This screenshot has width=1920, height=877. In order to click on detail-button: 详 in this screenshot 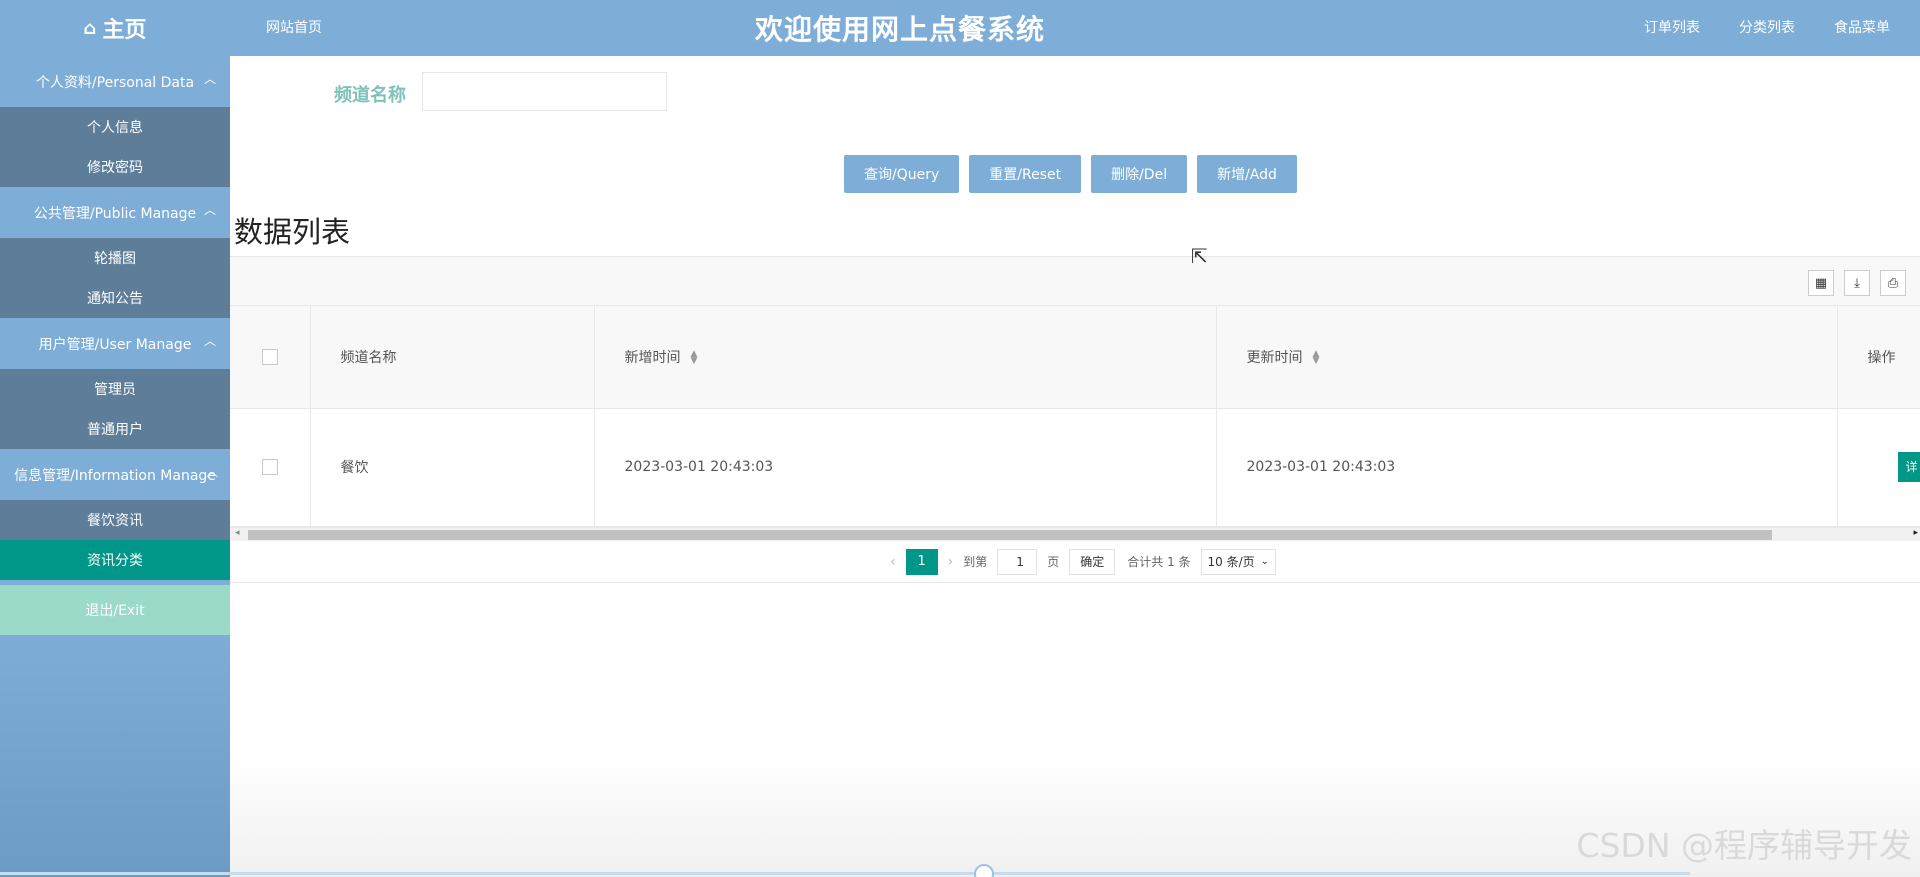, I will do `click(1908, 467)`.